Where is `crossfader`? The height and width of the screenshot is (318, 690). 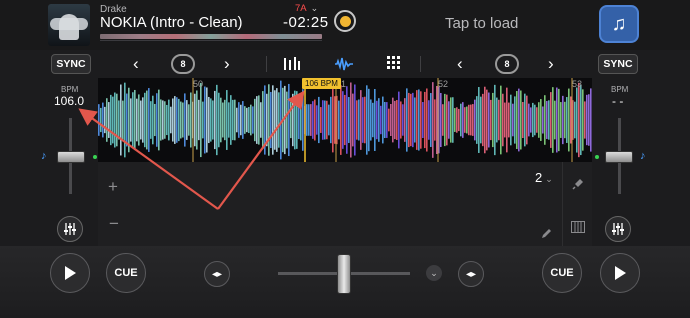
crossfader is located at coordinates (344, 274).